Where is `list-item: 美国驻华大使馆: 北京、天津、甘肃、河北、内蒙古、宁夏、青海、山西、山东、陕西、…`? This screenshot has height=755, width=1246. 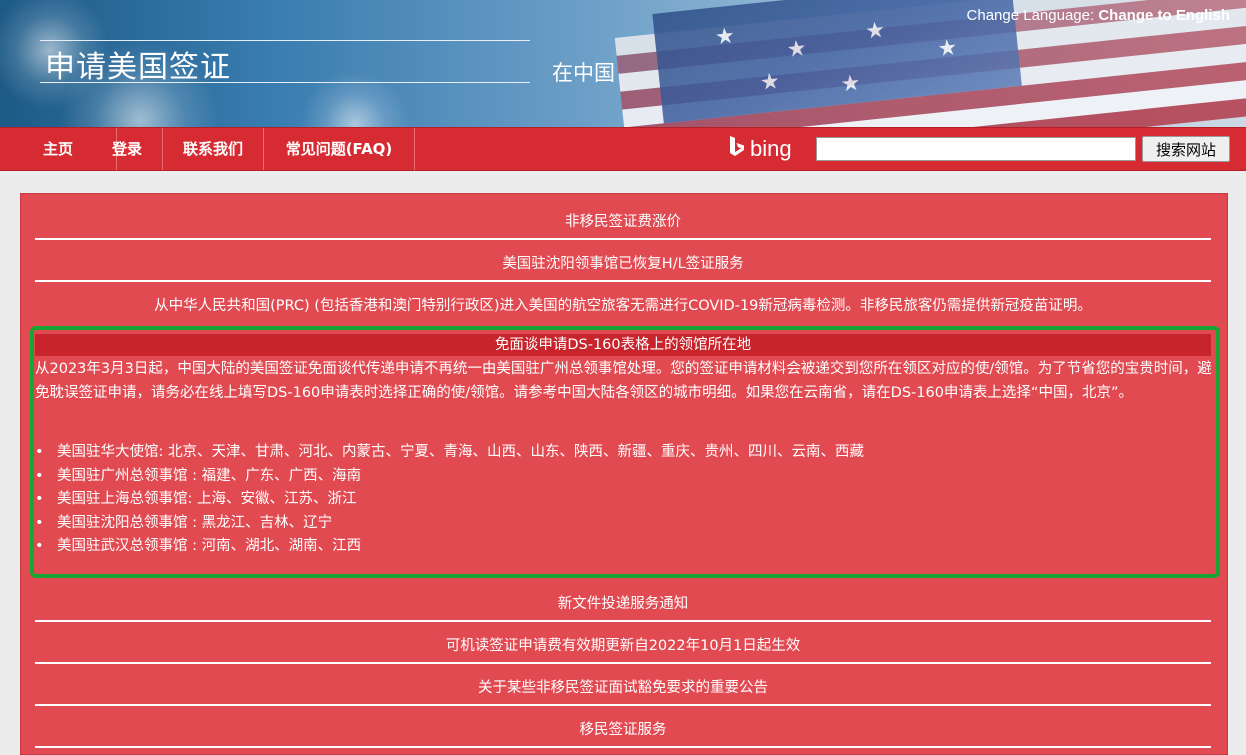
list-item: 美国驻华大使馆: 北京、天津、甘肃、河北、内蒙古、宁夏、青海、山西、山东、陕西、… is located at coordinates (535, 453).